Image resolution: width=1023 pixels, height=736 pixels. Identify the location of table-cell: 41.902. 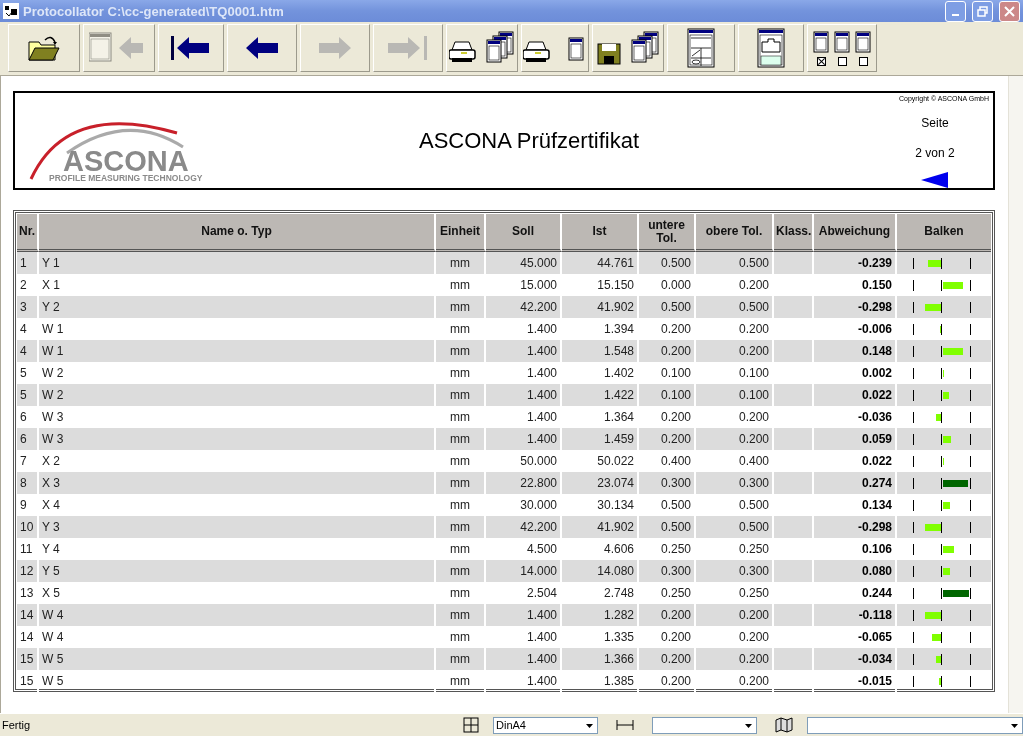
(600, 527).